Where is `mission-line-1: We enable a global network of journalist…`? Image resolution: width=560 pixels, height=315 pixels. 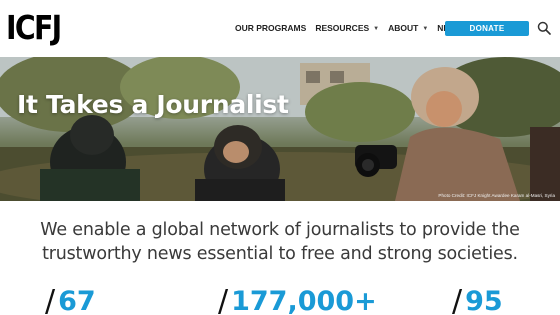 mission-line-1: We enable a global network of journalist… is located at coordinates (280, 230).